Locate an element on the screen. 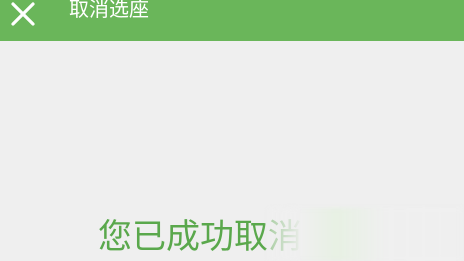 The width and height of the screenshot is (464, 261). close-icon is located at coordinates (23, 14).